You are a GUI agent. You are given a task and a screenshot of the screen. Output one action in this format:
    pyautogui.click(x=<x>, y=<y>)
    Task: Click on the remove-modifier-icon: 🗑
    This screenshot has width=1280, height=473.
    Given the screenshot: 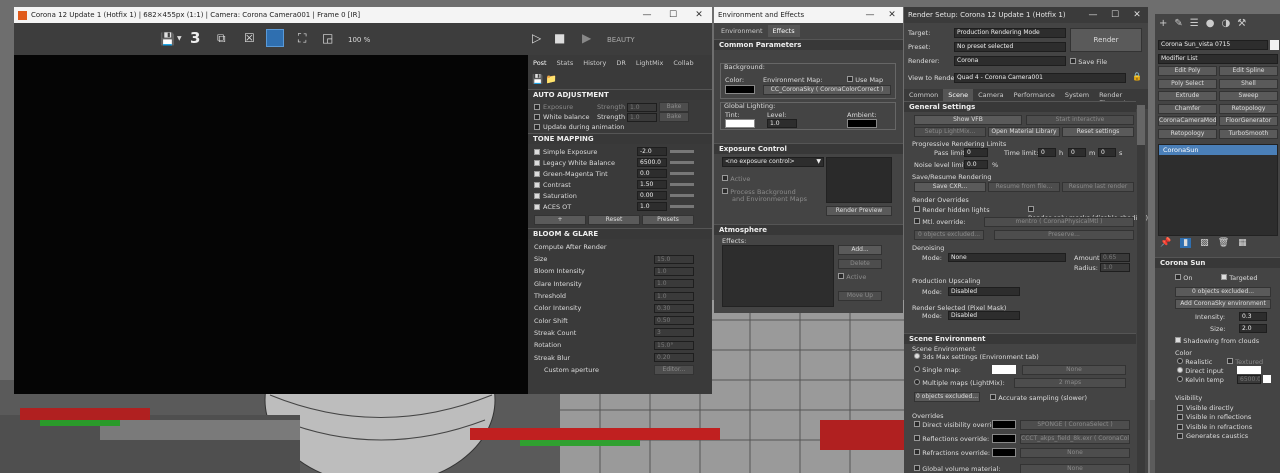 What is the action you would take?
    pyautogui.click(x=1223, y=243)
    